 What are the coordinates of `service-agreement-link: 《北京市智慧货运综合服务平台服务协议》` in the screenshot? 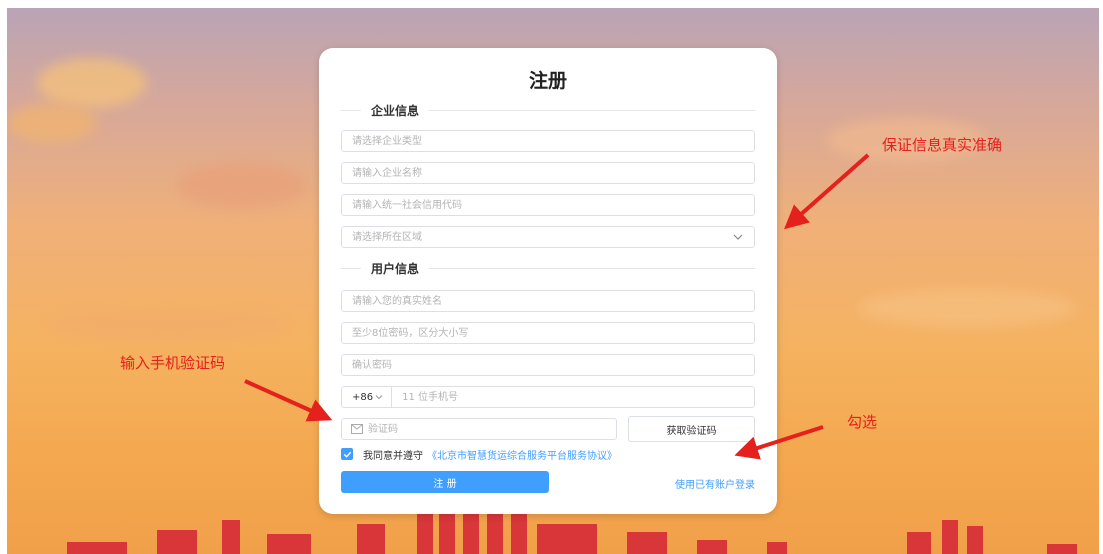 It's located at (522, 454).